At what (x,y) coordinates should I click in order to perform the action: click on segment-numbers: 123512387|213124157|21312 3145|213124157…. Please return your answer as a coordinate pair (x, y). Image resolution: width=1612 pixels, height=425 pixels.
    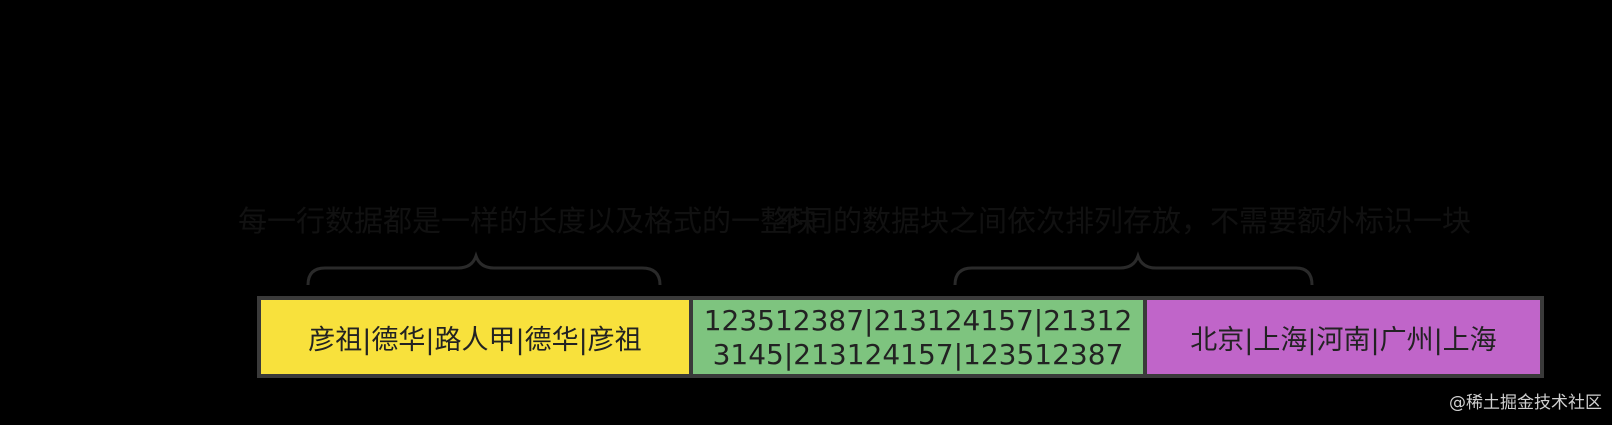
    Looking at the image, I should click on (920, 337).